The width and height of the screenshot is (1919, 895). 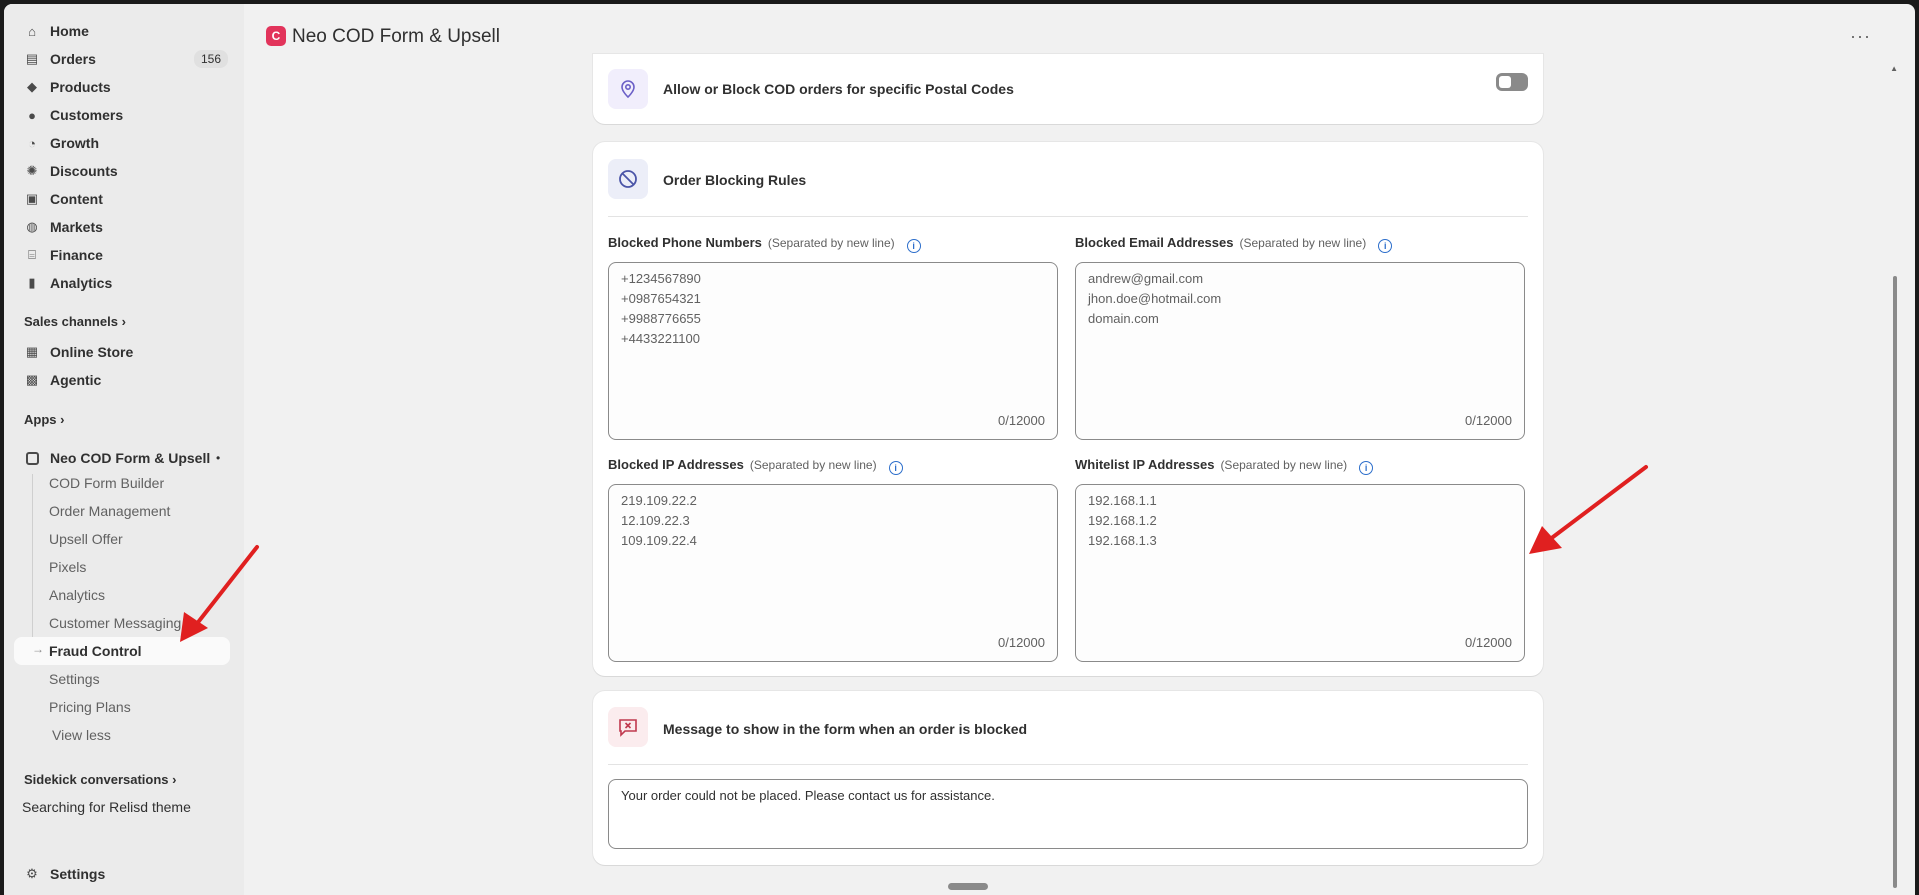 I want to click on textarea-line: +1234567890, so click(x=661, y=278).